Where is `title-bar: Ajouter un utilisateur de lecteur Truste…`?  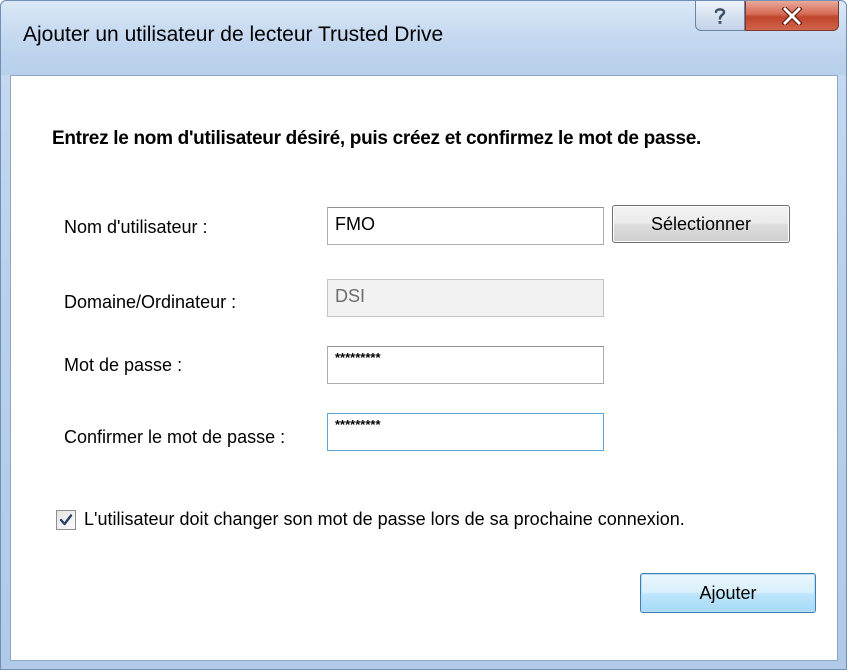
title-bar: Ajouter un utilisateur de lecteur Truste… is located at coordinates (423, 38).